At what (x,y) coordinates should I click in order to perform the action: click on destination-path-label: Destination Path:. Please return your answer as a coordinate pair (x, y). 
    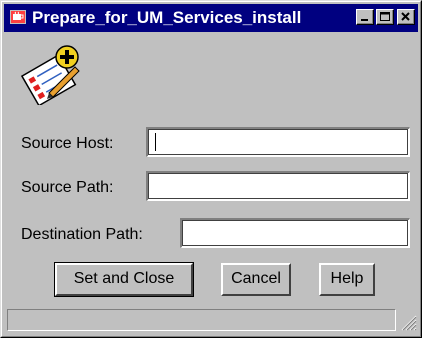
    Looking at the image, I should click on (82, 234).